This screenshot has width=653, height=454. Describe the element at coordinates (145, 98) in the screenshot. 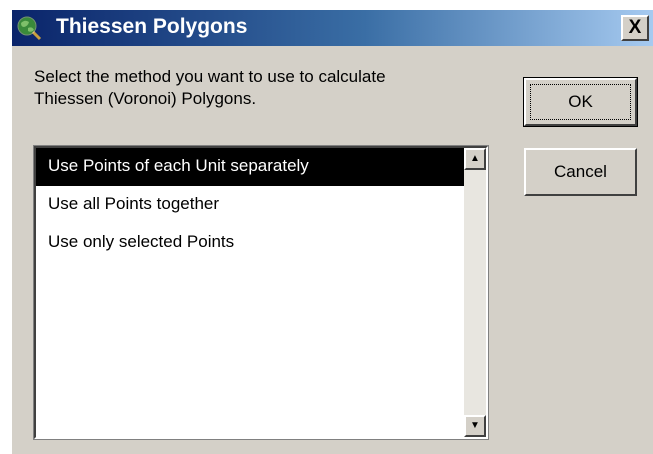

I see `instruction-line-2: Thiessen (Voronoi) Polygons.` at that location.